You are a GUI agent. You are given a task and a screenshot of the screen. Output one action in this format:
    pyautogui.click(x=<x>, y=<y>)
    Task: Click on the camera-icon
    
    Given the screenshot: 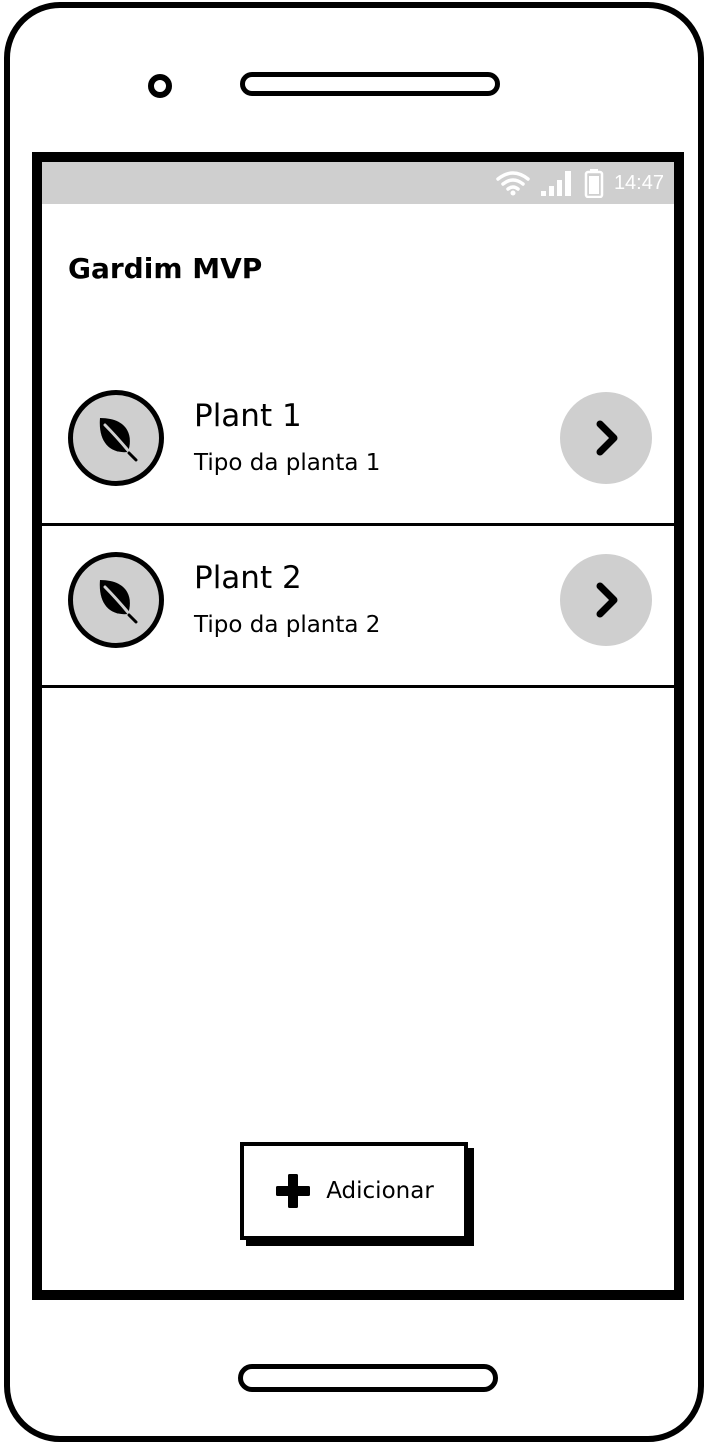 What is the action you would take?
    pyautogui.click(x=160, y=86)
    